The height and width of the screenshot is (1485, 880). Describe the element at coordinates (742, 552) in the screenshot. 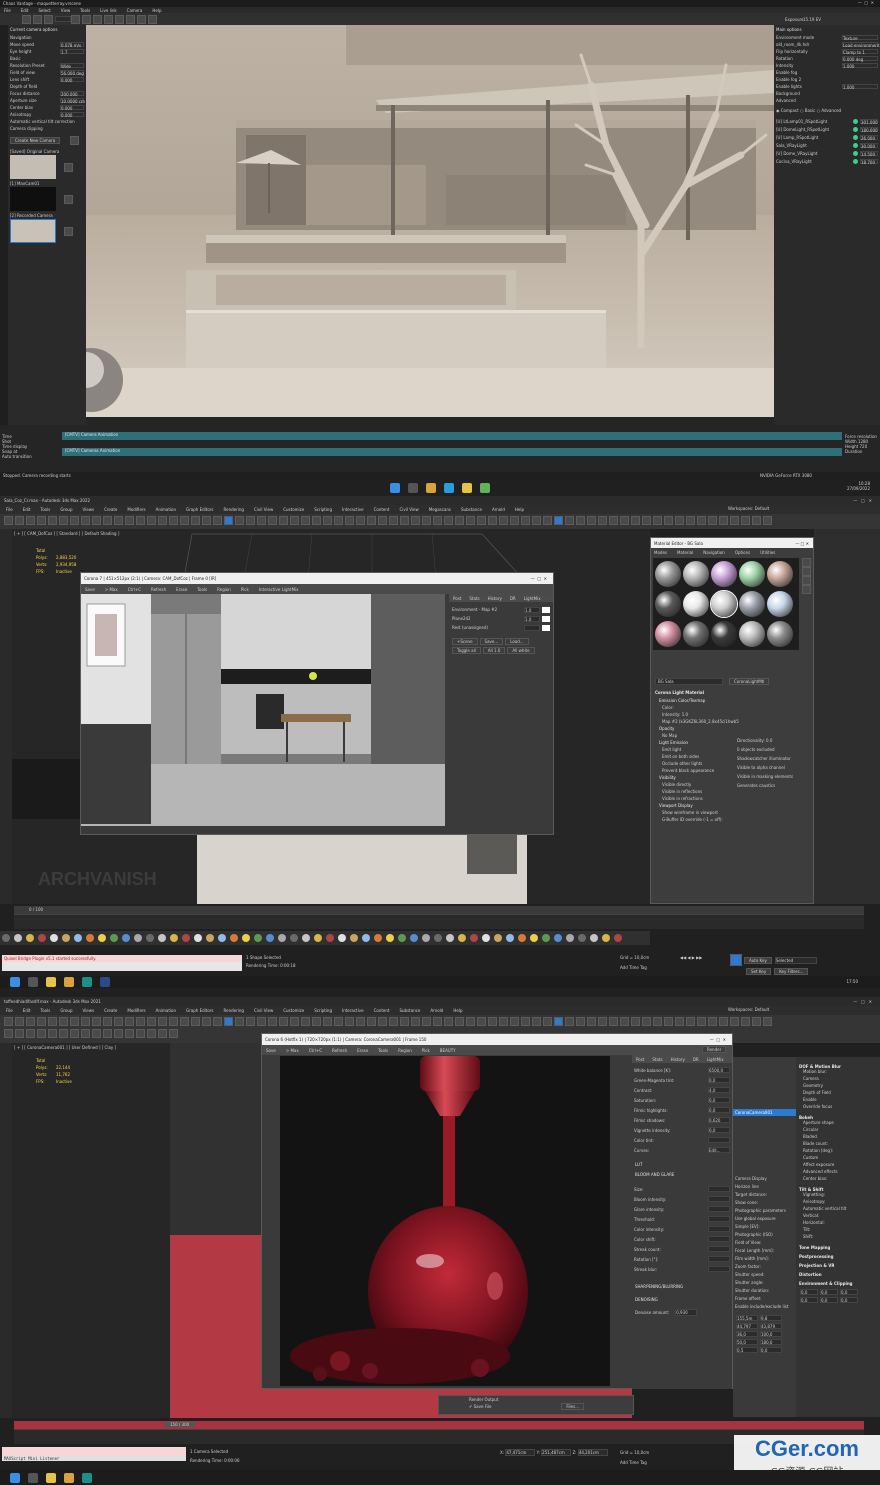

I see `mat-menu-options: Options` at that location.